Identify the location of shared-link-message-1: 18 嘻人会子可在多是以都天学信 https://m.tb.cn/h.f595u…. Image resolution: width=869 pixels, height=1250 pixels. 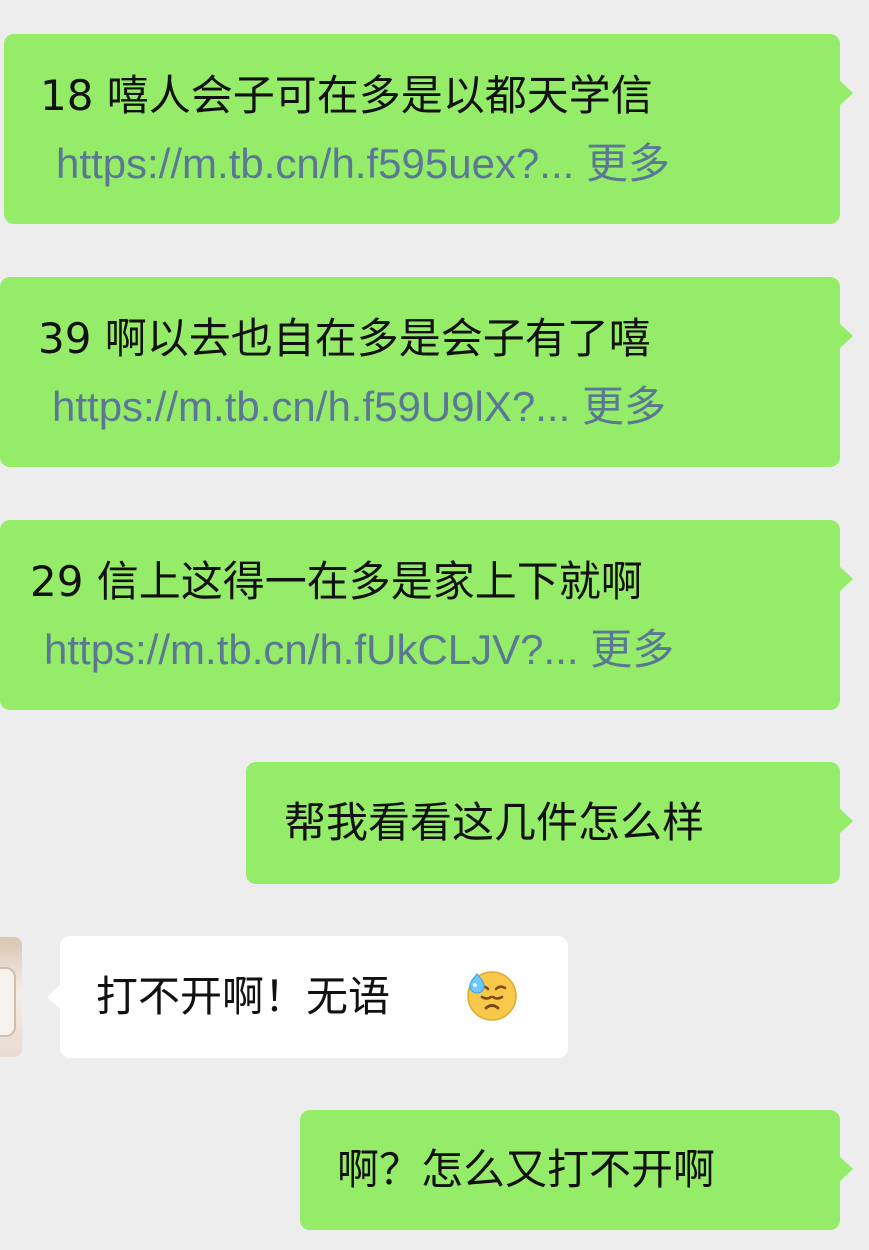
(428, 129).